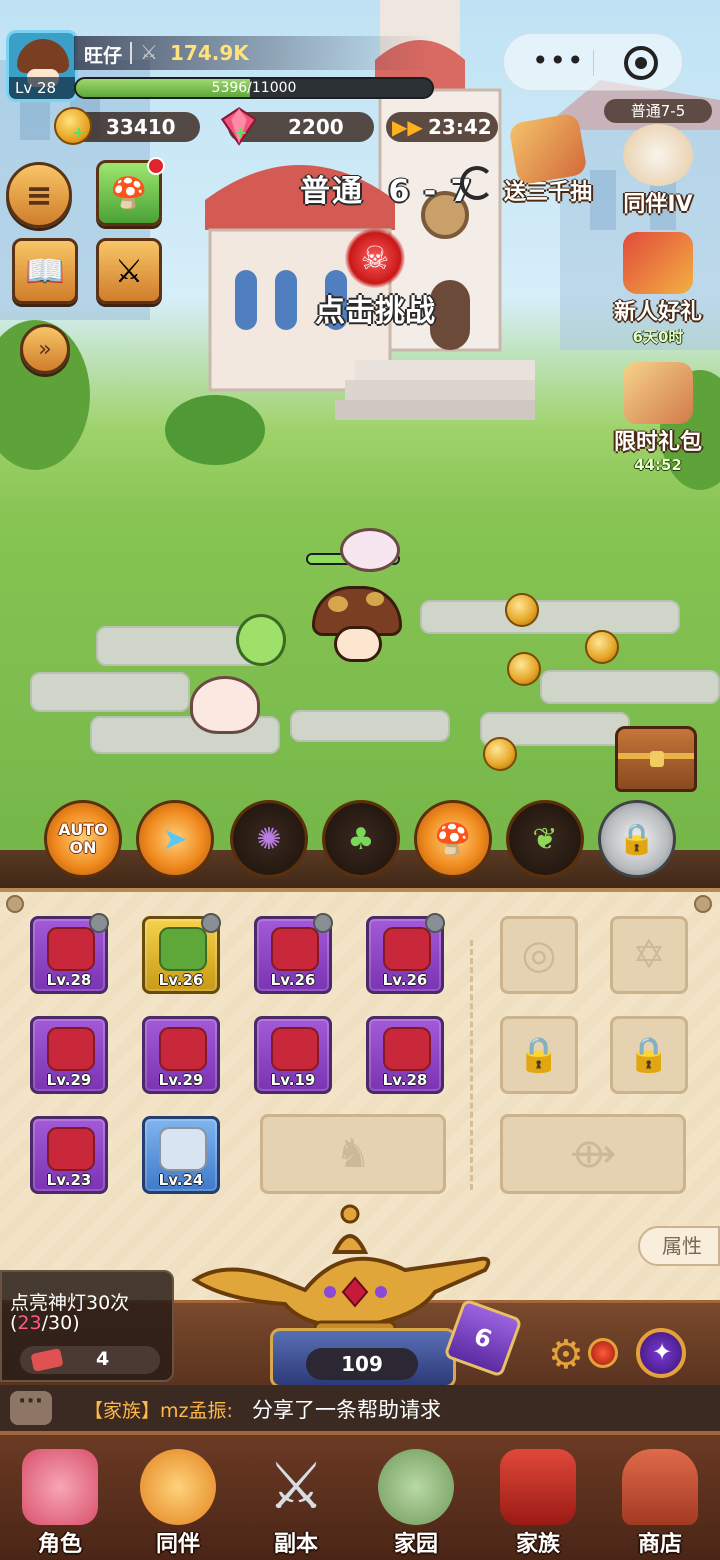  I want to click on skull-icon: ☠, so click(375, 258).